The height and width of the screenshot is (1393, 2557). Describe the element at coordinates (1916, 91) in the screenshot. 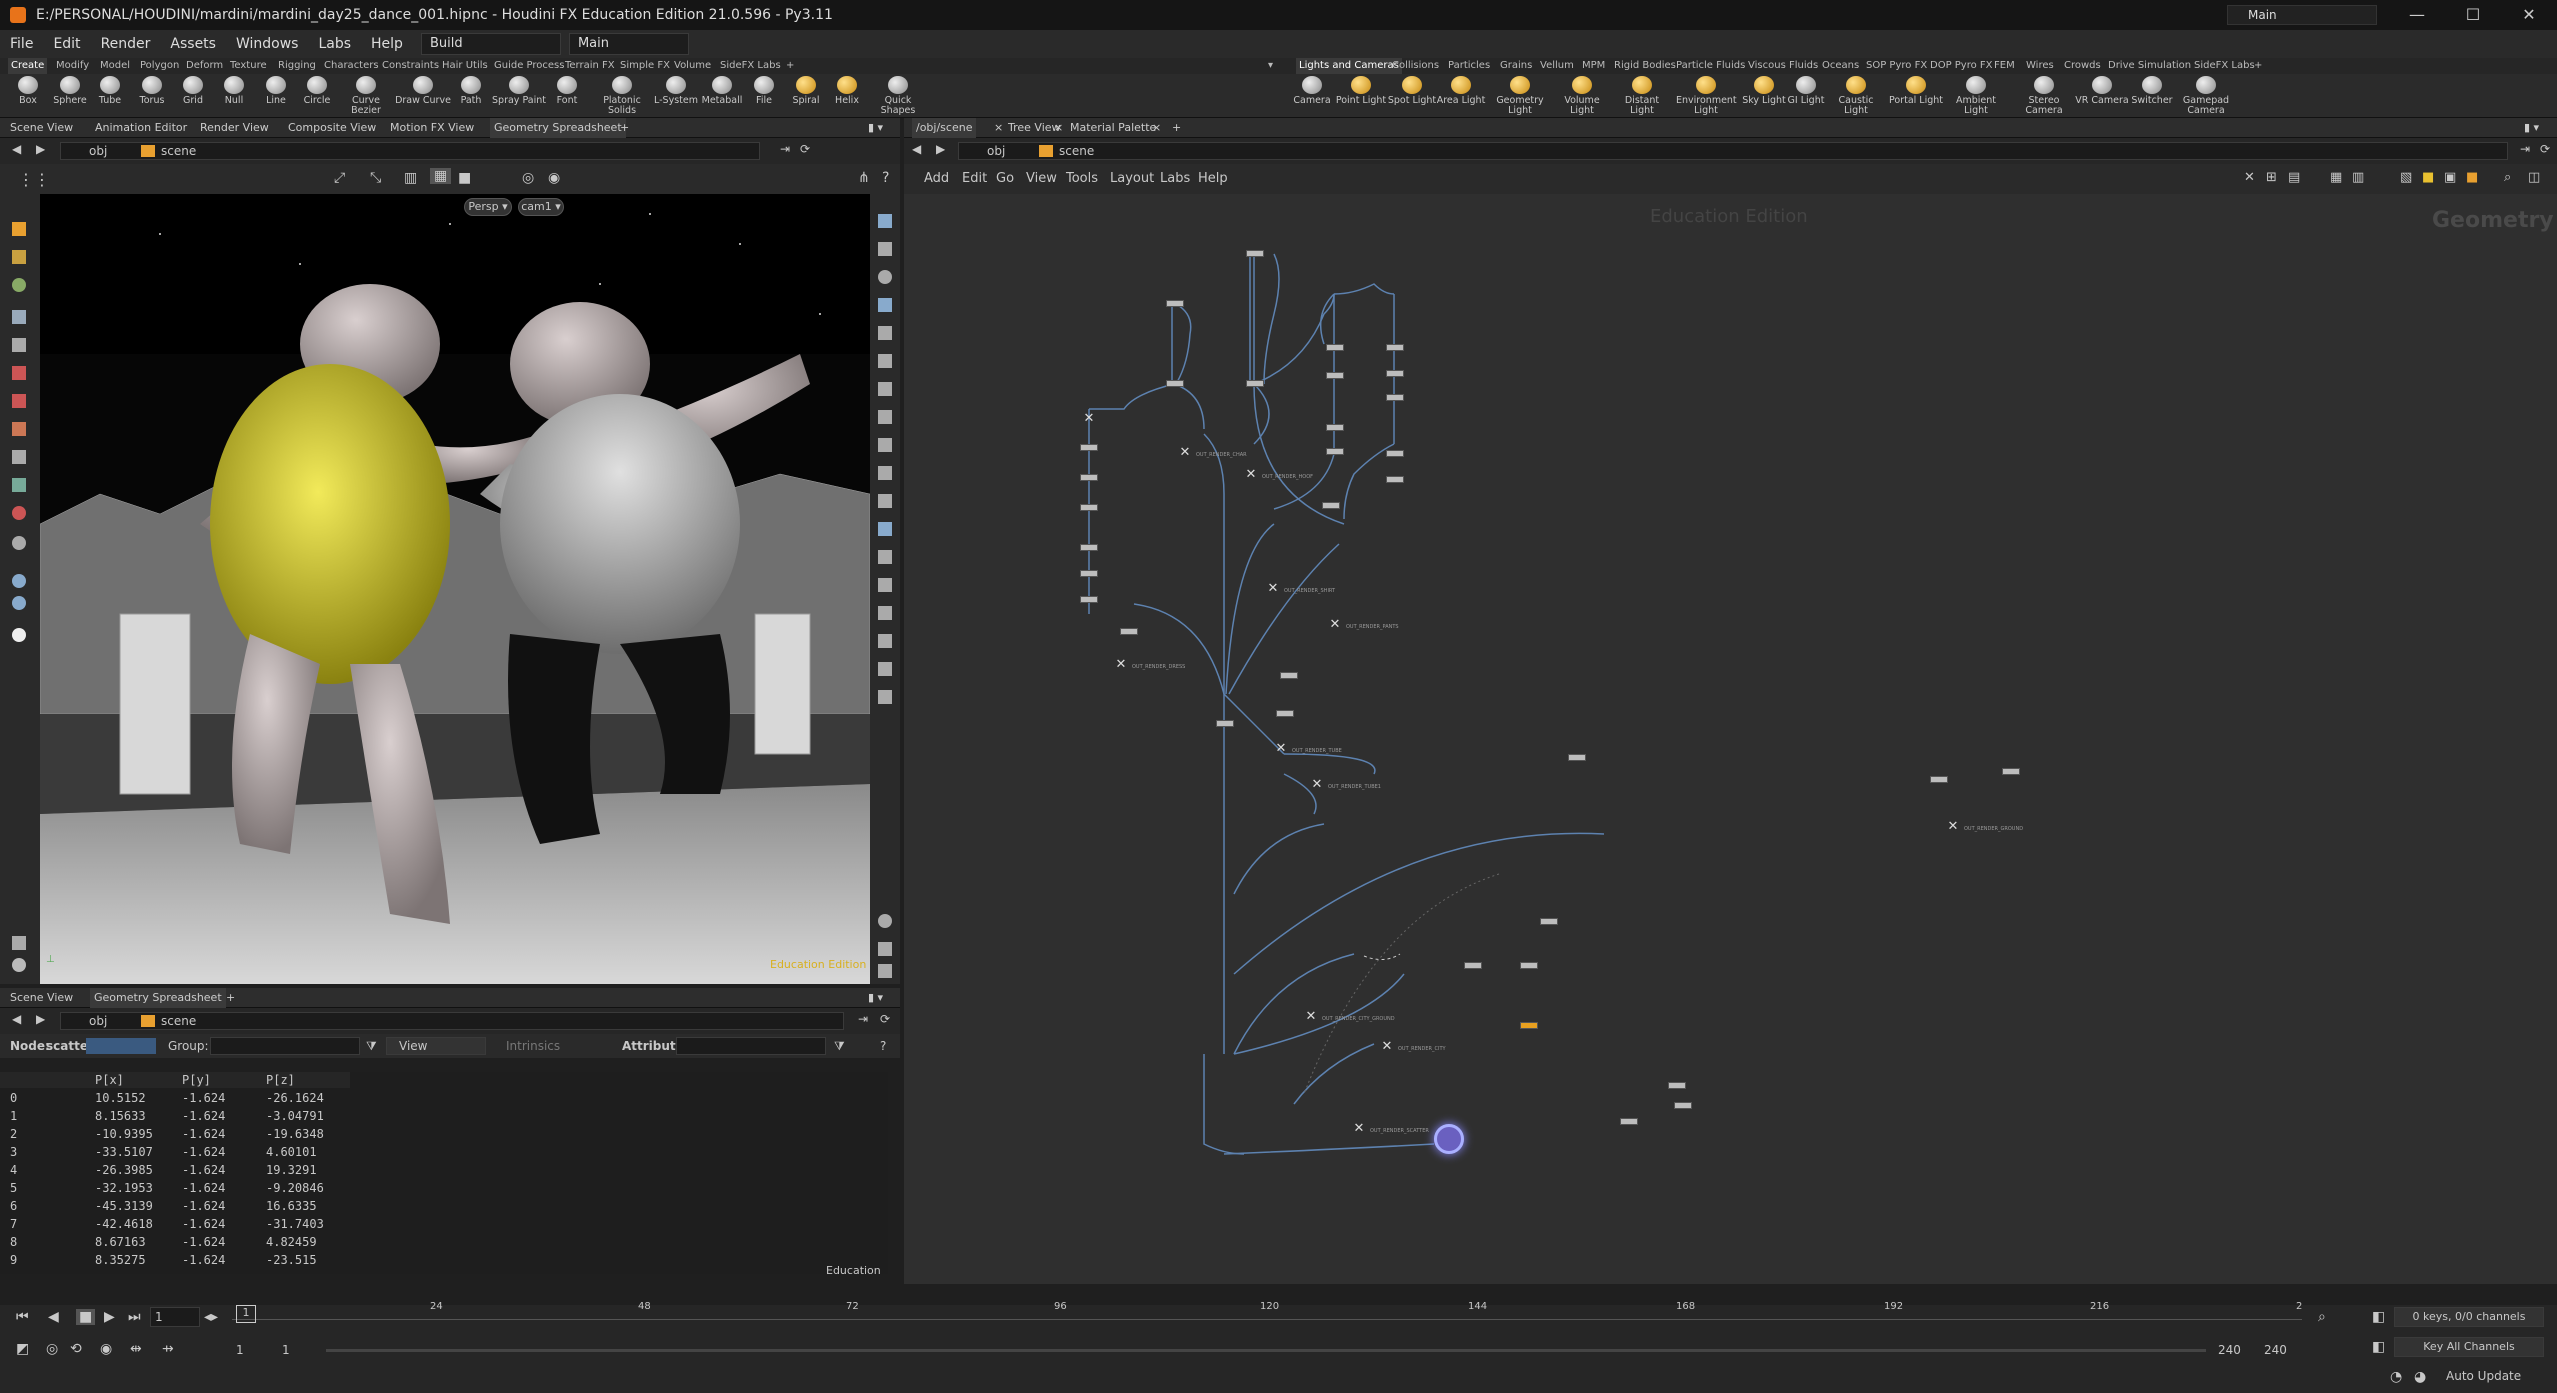

I see `tool-portal-light: Portal Light` at that location.